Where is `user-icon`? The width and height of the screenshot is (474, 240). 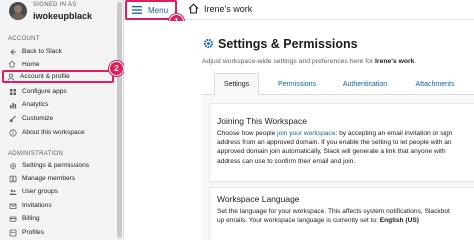 user-icon is located at coordinates (11, 77).